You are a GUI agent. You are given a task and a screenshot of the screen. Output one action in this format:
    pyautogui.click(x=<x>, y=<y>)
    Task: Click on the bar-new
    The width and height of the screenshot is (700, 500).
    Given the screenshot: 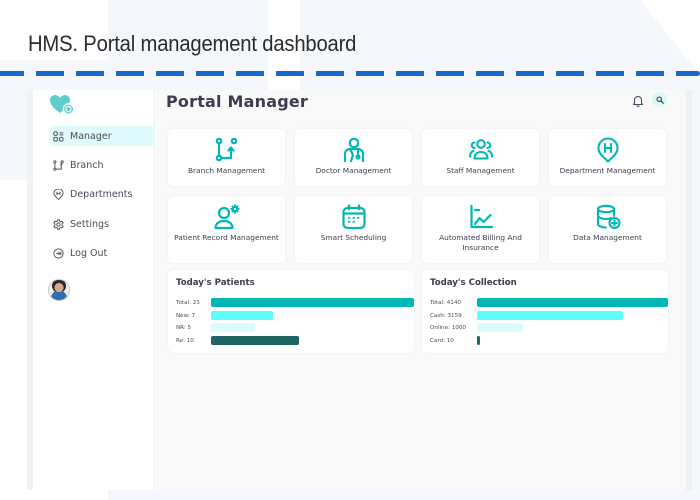 What is the action you would take?
    pyautogui.click(x=242, y=315)
    